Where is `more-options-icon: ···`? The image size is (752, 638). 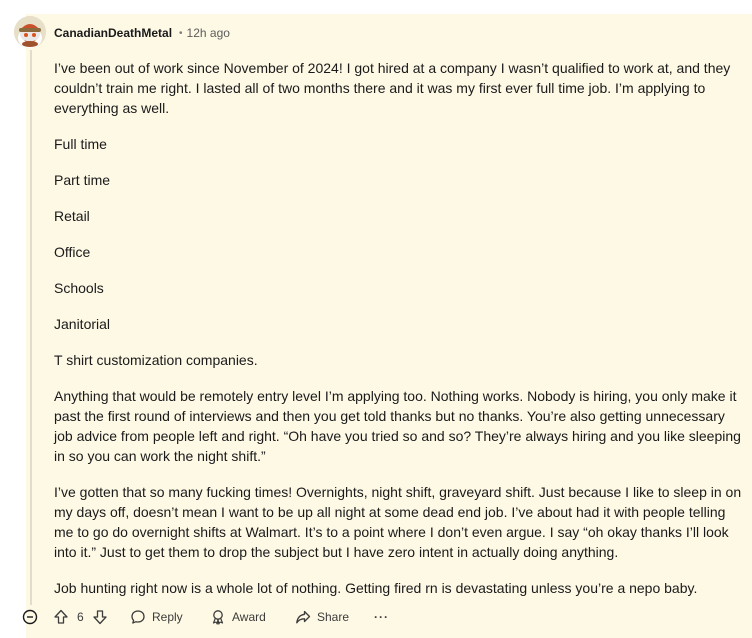 more-options-icon: ··· is located at coordinates (381, 617).